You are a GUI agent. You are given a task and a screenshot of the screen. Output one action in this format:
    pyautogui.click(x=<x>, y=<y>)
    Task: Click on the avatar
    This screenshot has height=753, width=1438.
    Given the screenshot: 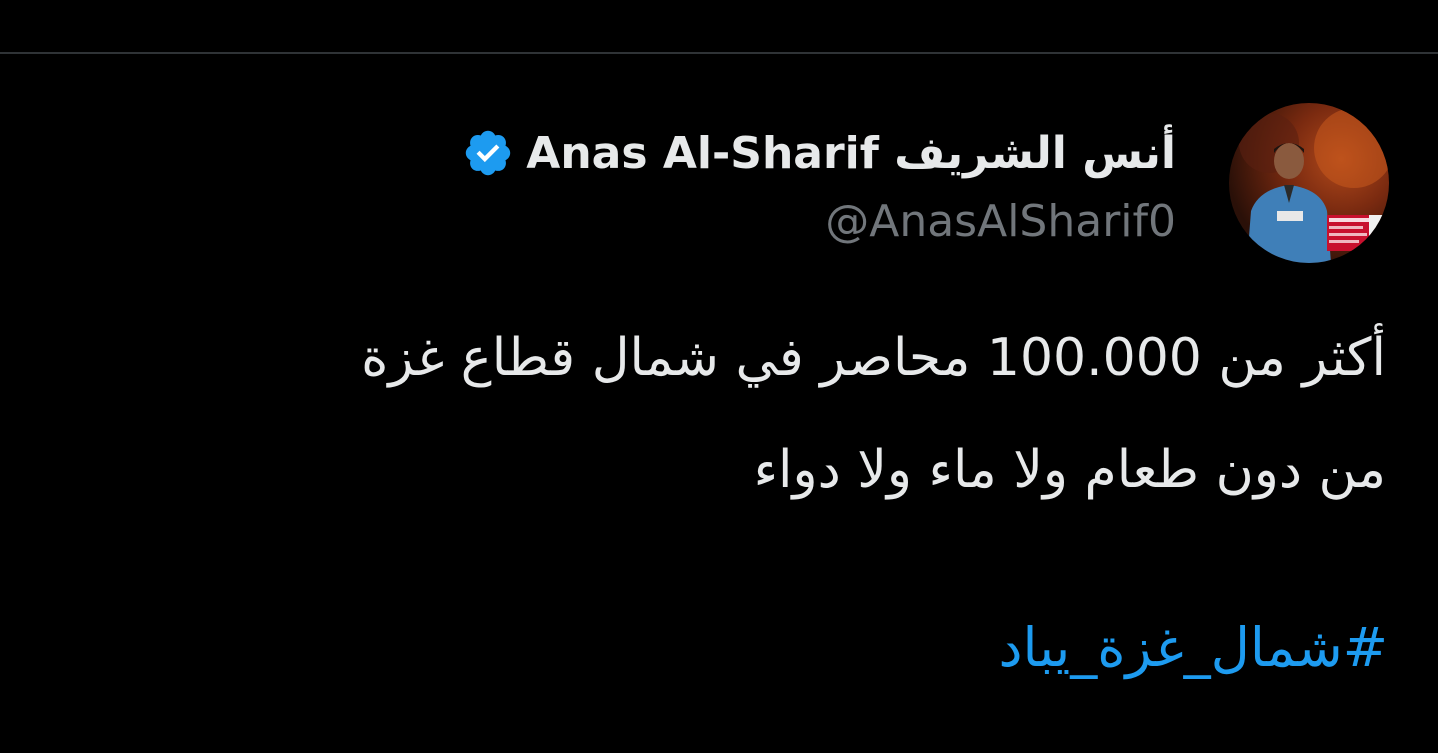 What is the action you would take?
    pyautogui.click(x=1309, y=183)
    